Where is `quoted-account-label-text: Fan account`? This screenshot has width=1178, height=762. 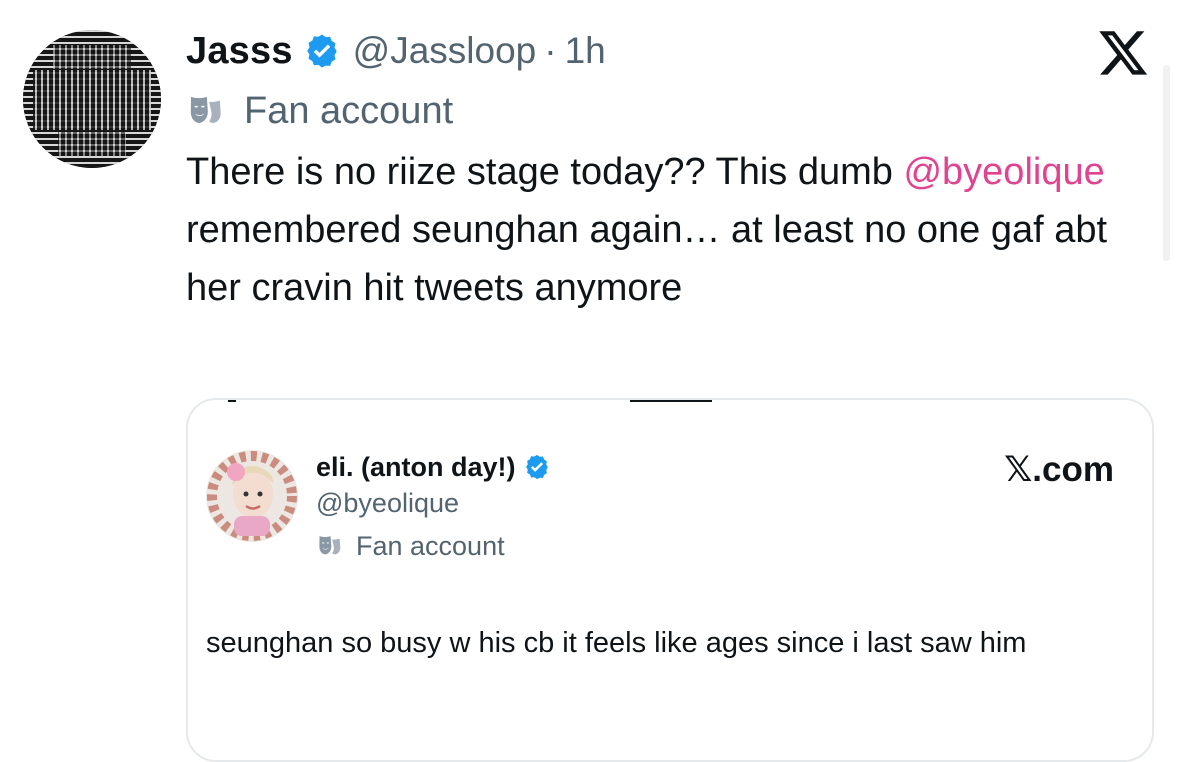 quoted-account-label-text: Fan account is located at coordinates (430, 545).